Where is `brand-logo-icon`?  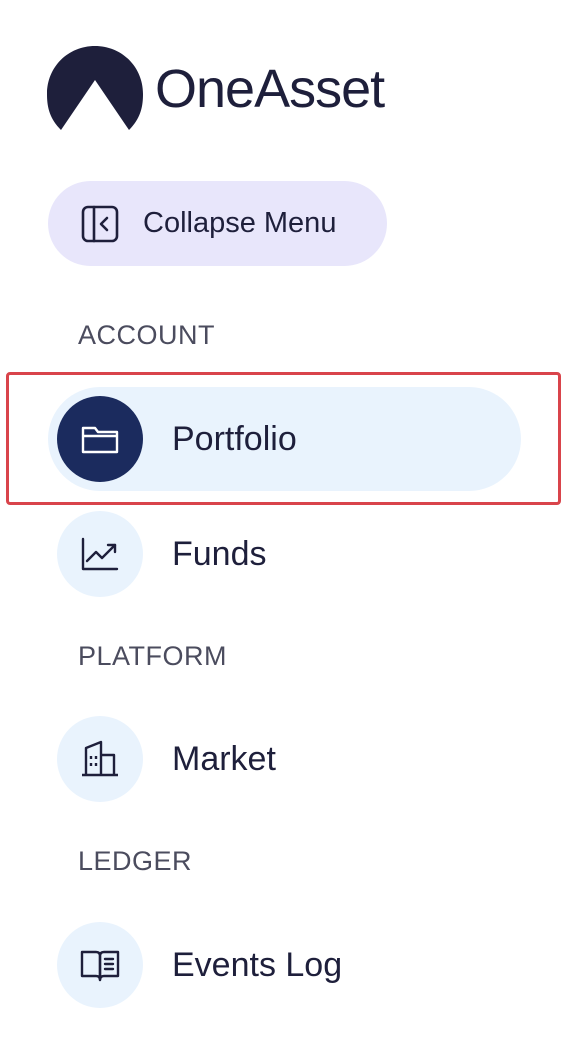
brand-logo-icon is located at coordinates (95, 88).